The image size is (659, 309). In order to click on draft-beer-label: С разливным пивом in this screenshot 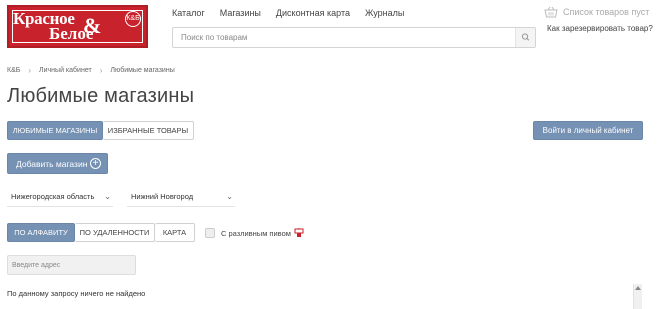, I will do `click(256, 233)`.